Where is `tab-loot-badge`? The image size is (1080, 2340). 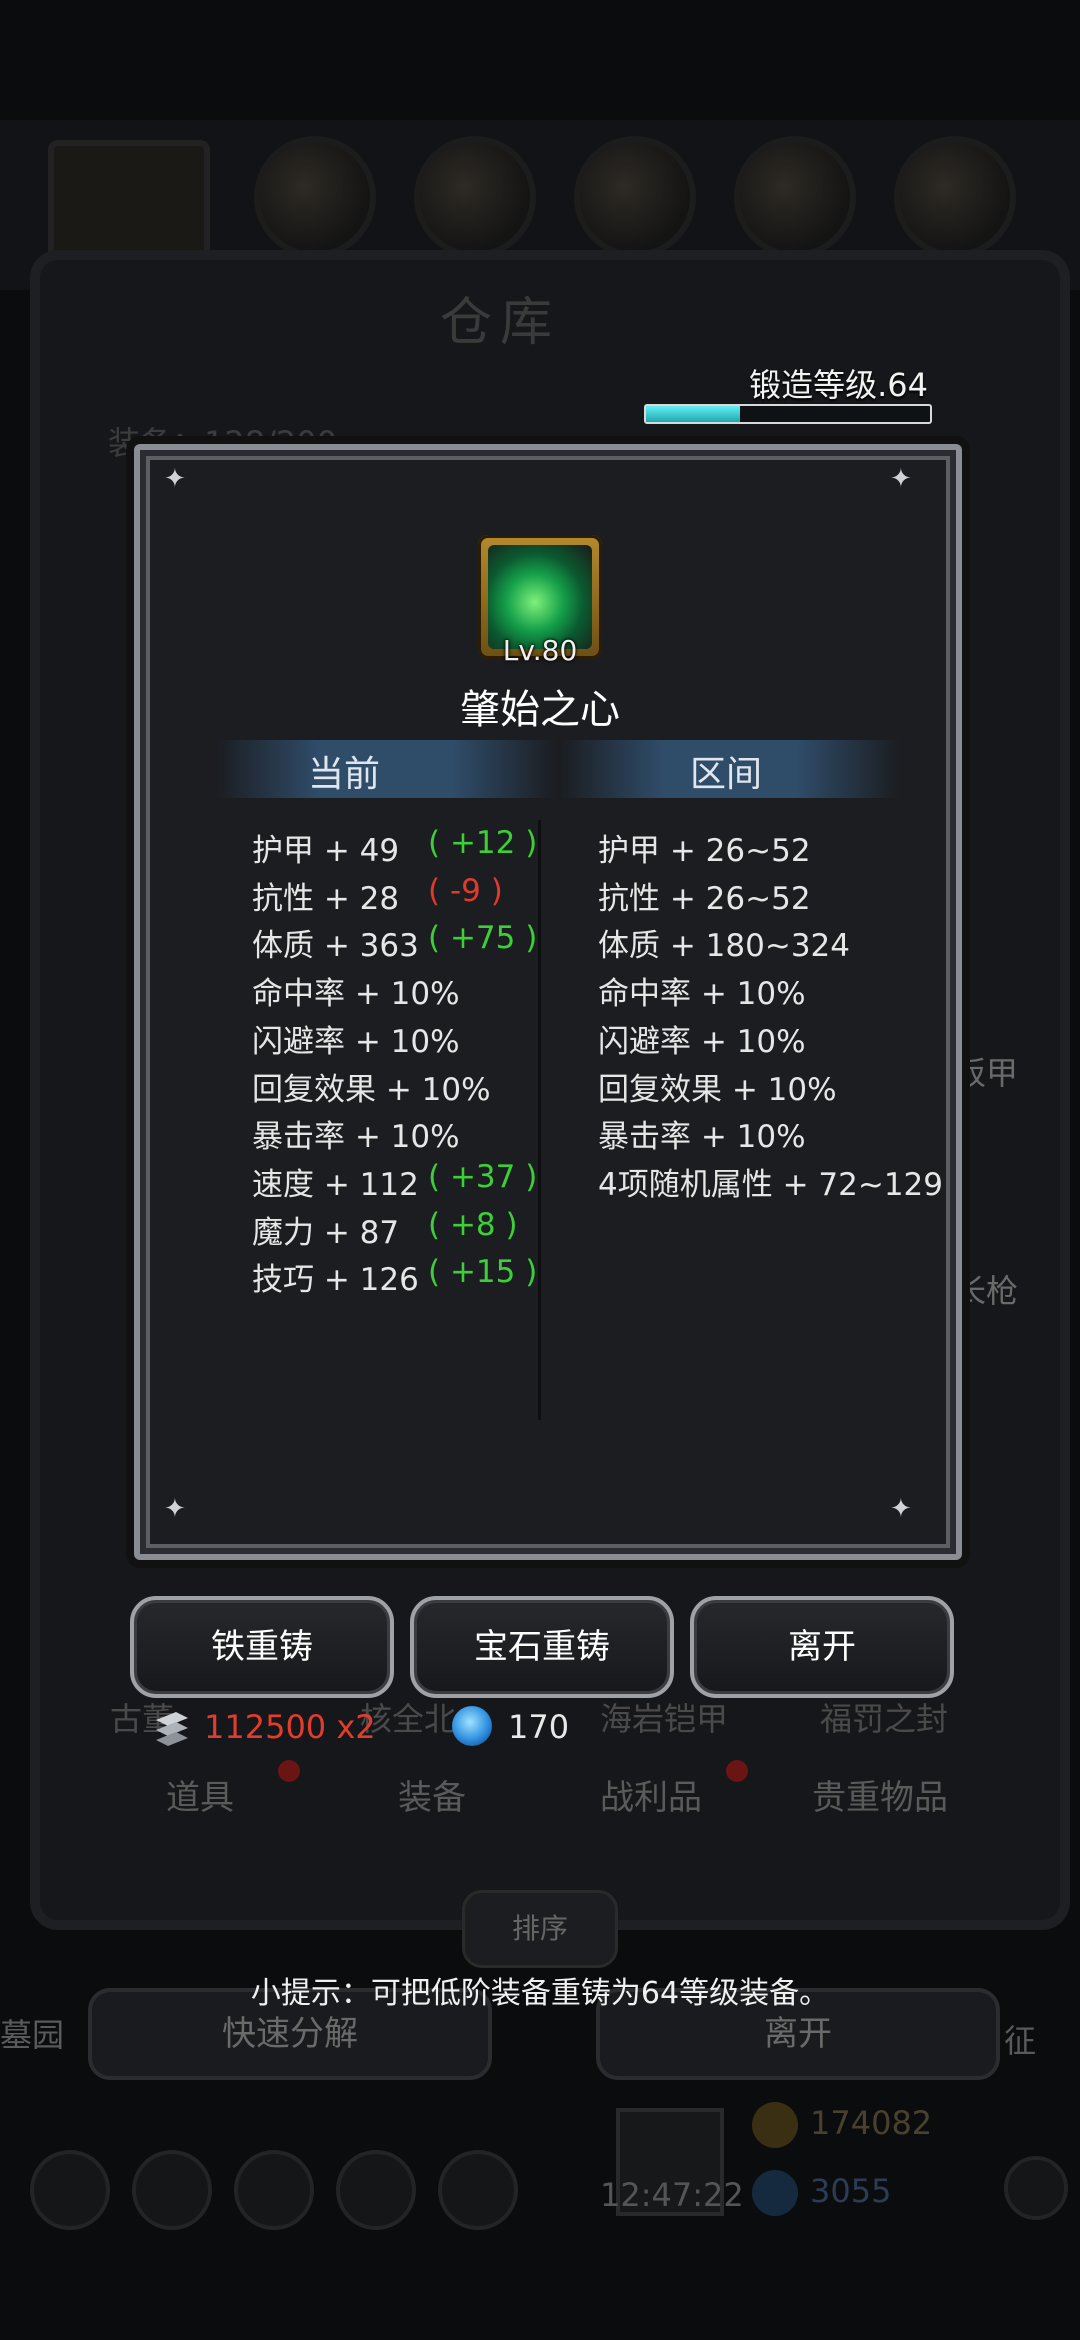
tab-loot-badge is located at coordinates (737, 1771).